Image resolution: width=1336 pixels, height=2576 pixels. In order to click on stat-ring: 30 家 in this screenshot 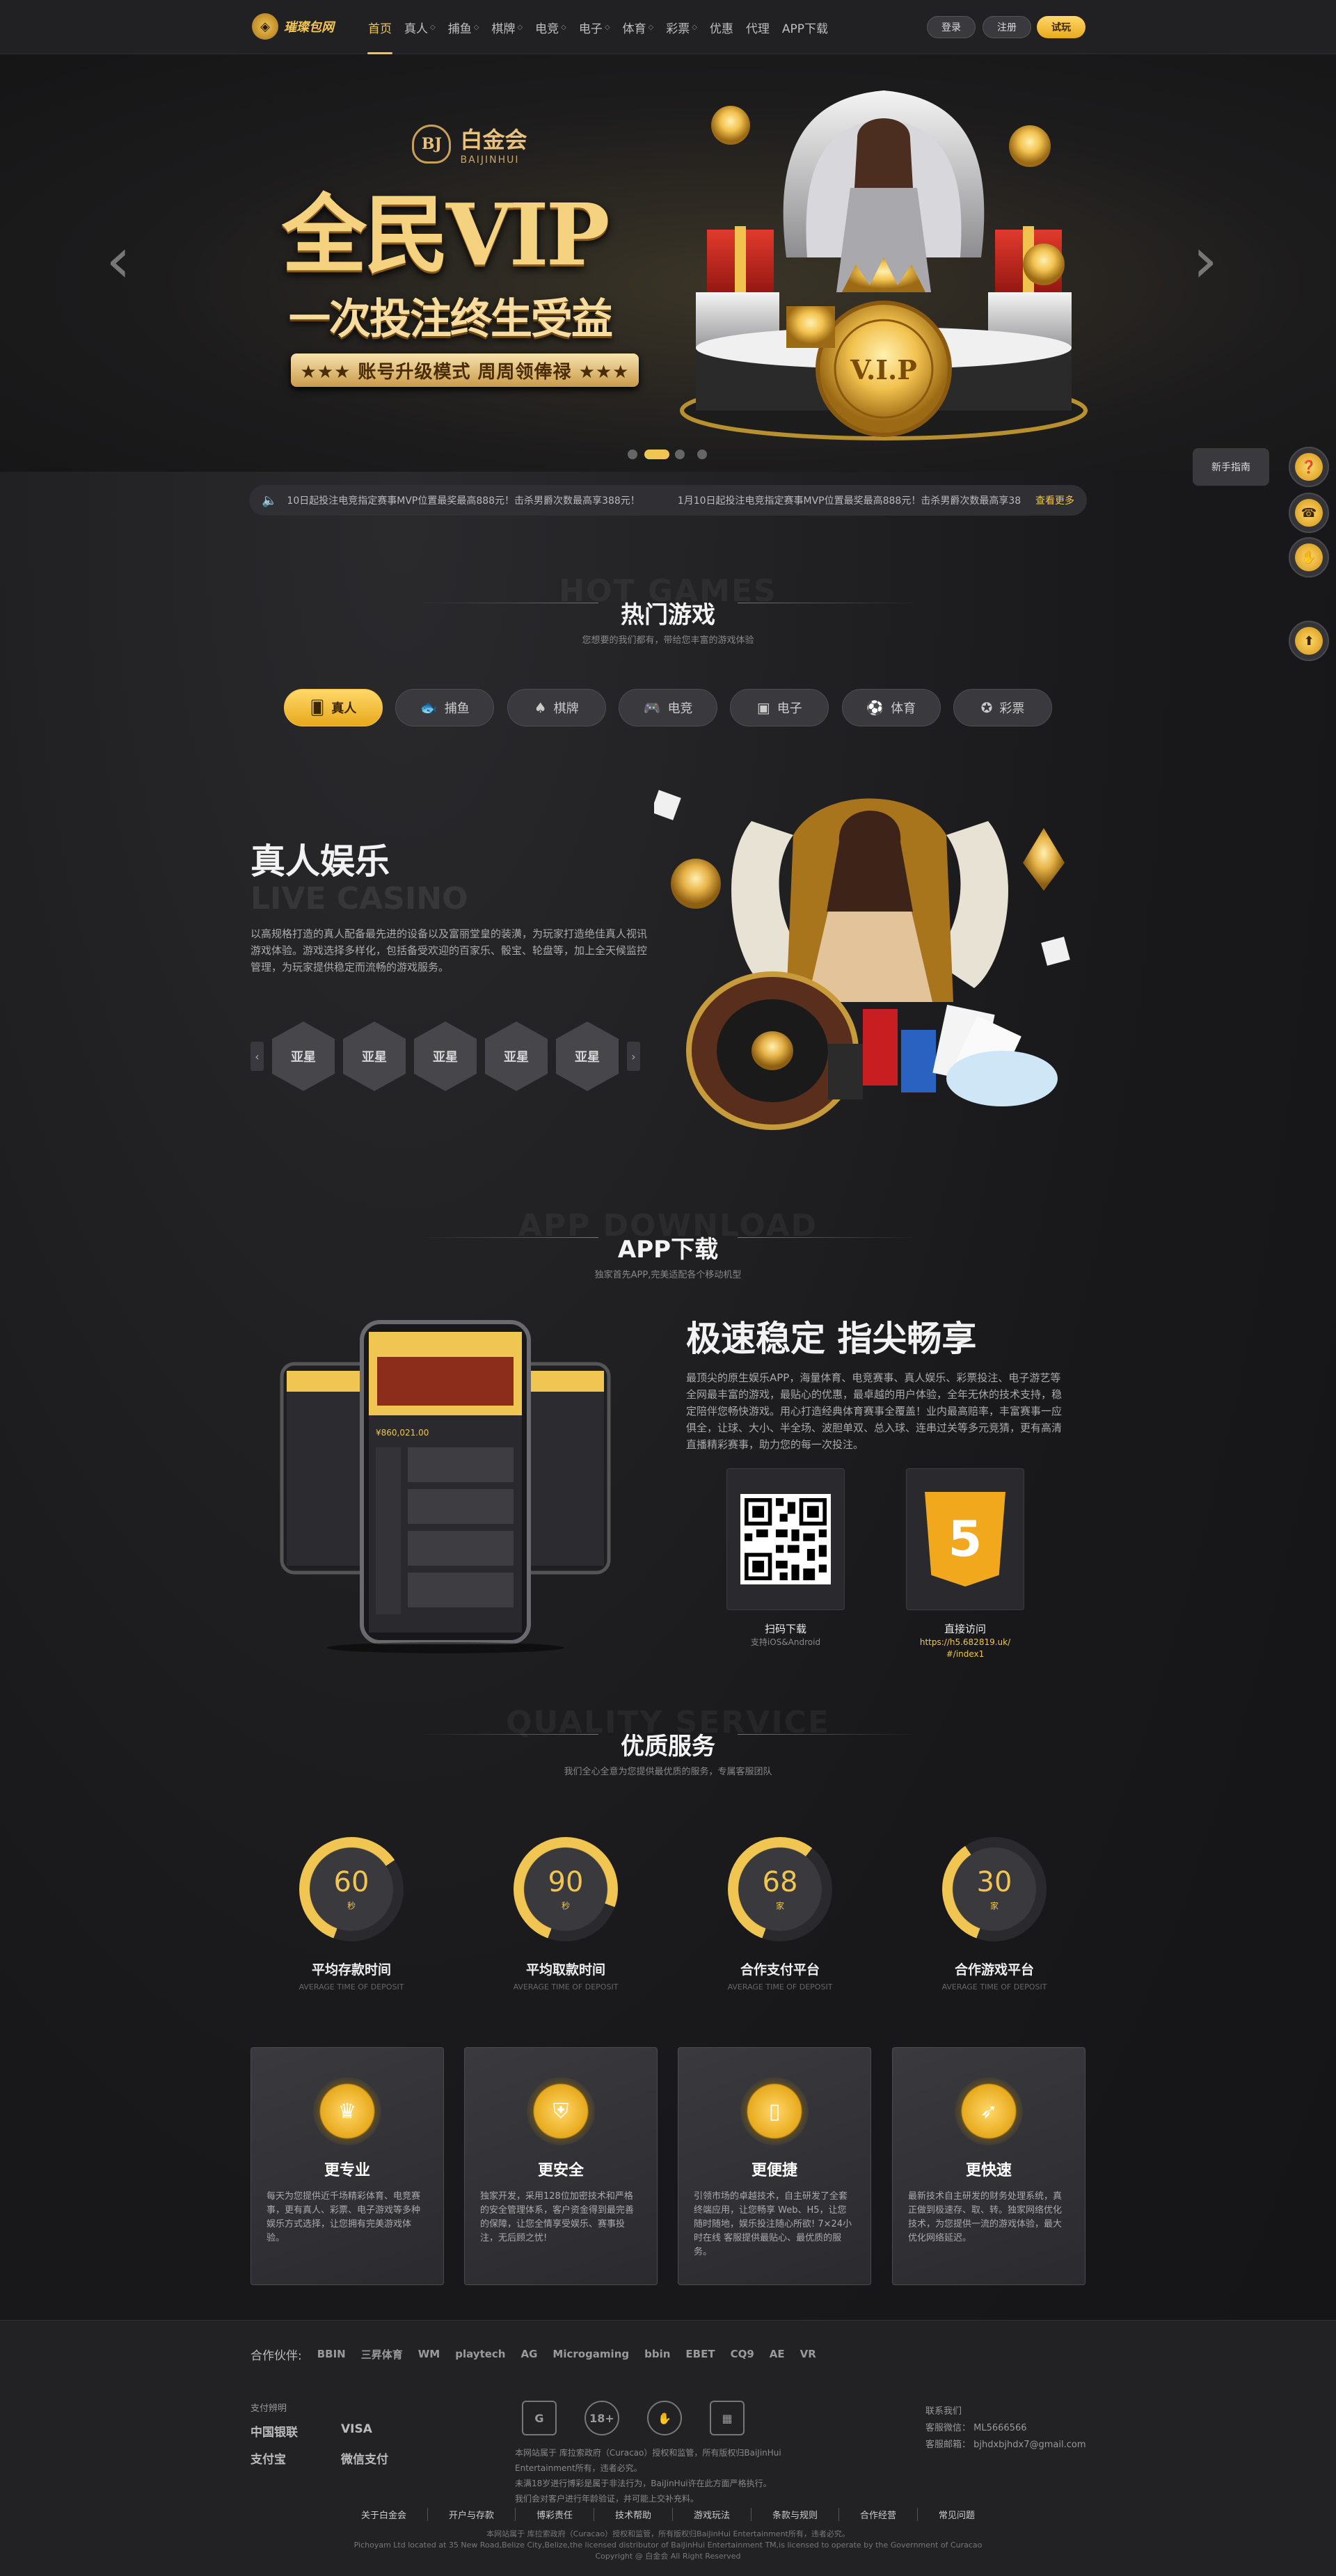, I will do `click(994, 1889)`.